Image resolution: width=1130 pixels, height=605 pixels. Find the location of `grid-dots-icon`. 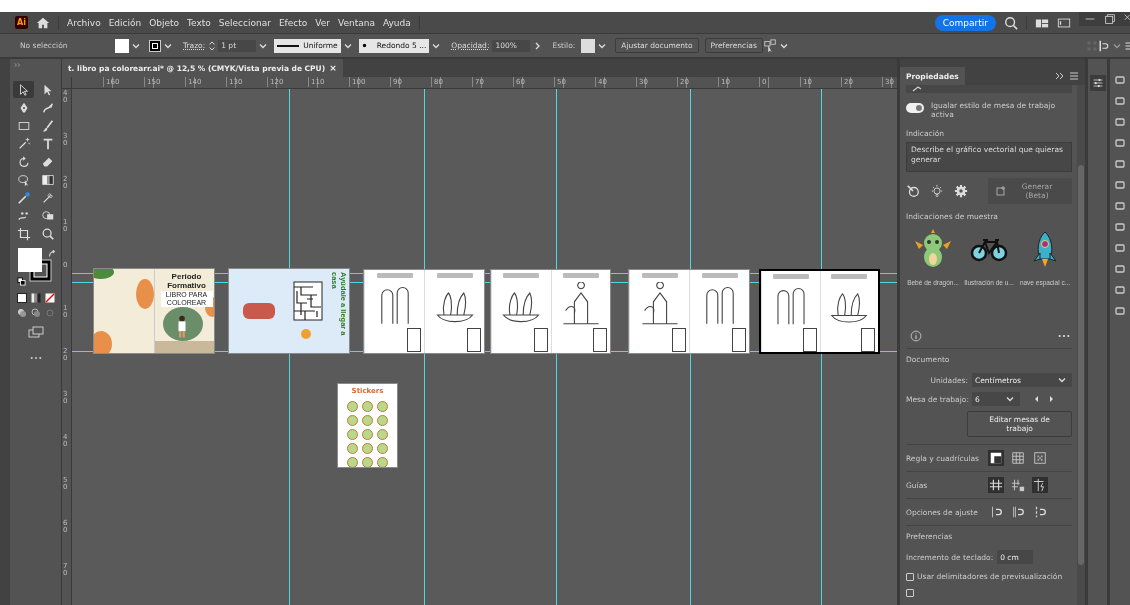

grid-dots-icon is located at coordinates (1092, 45).